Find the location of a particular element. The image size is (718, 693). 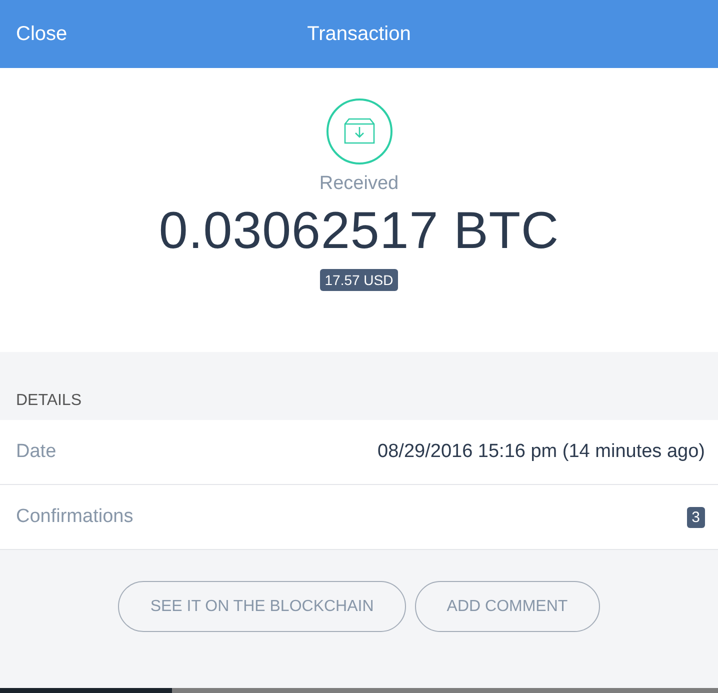

inbox-download-icon is located at coordinates (359, 131).